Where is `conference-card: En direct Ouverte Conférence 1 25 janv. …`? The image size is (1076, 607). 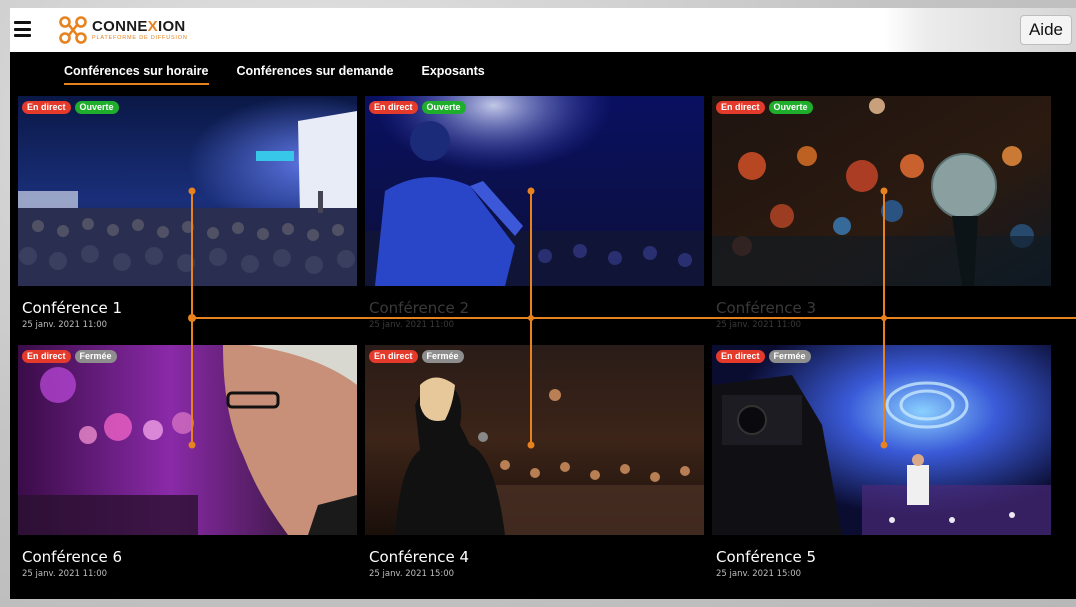
conference-card: En direct Ouverte Conférence 1 25 janv. … is located at coordinates (187, 213).